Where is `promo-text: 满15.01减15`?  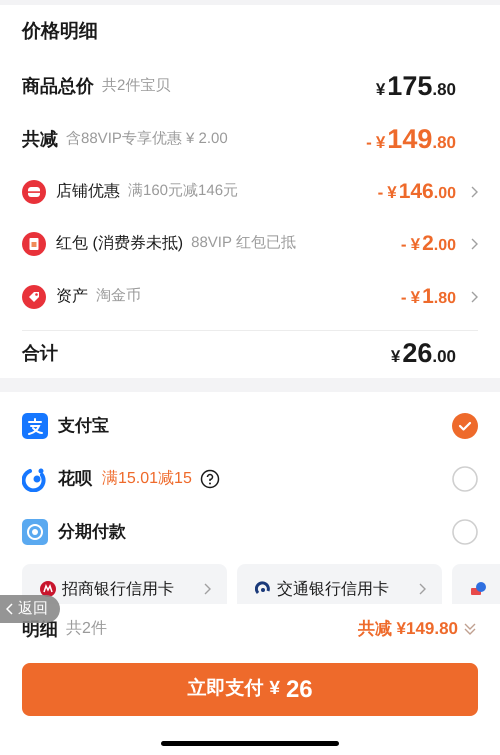 promo-text: 满15.01减15 is located at coordinates (147, 478).